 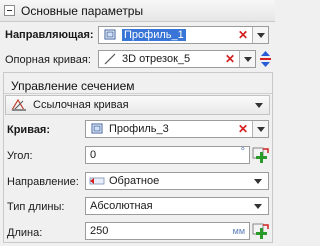 I want to click on angle-value: 0, so click(x=93, y=155).